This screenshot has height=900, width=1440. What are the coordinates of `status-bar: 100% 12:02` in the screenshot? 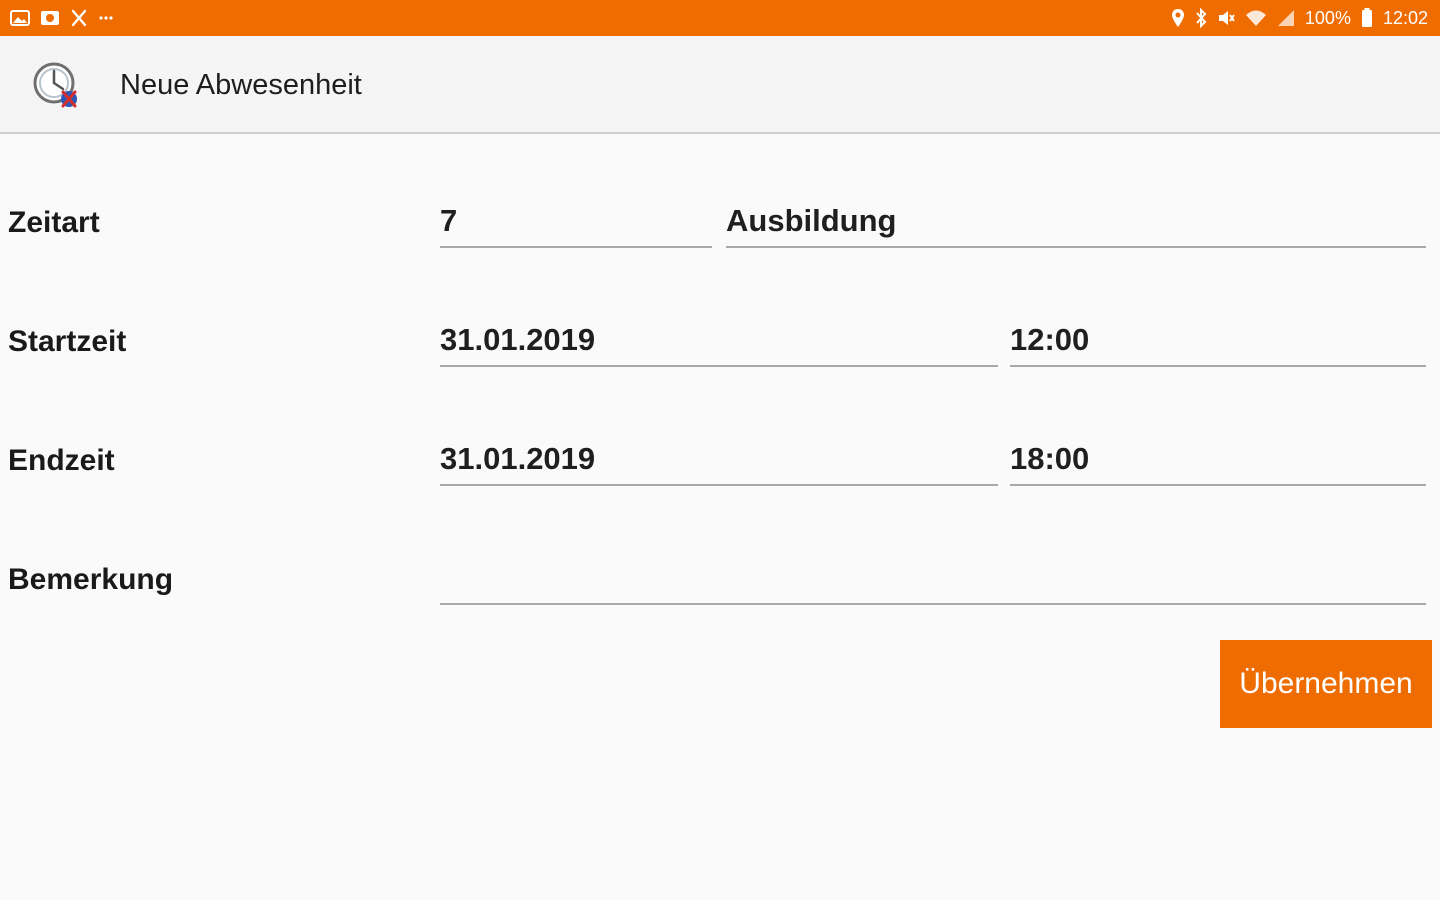 It's located at (720, 18).